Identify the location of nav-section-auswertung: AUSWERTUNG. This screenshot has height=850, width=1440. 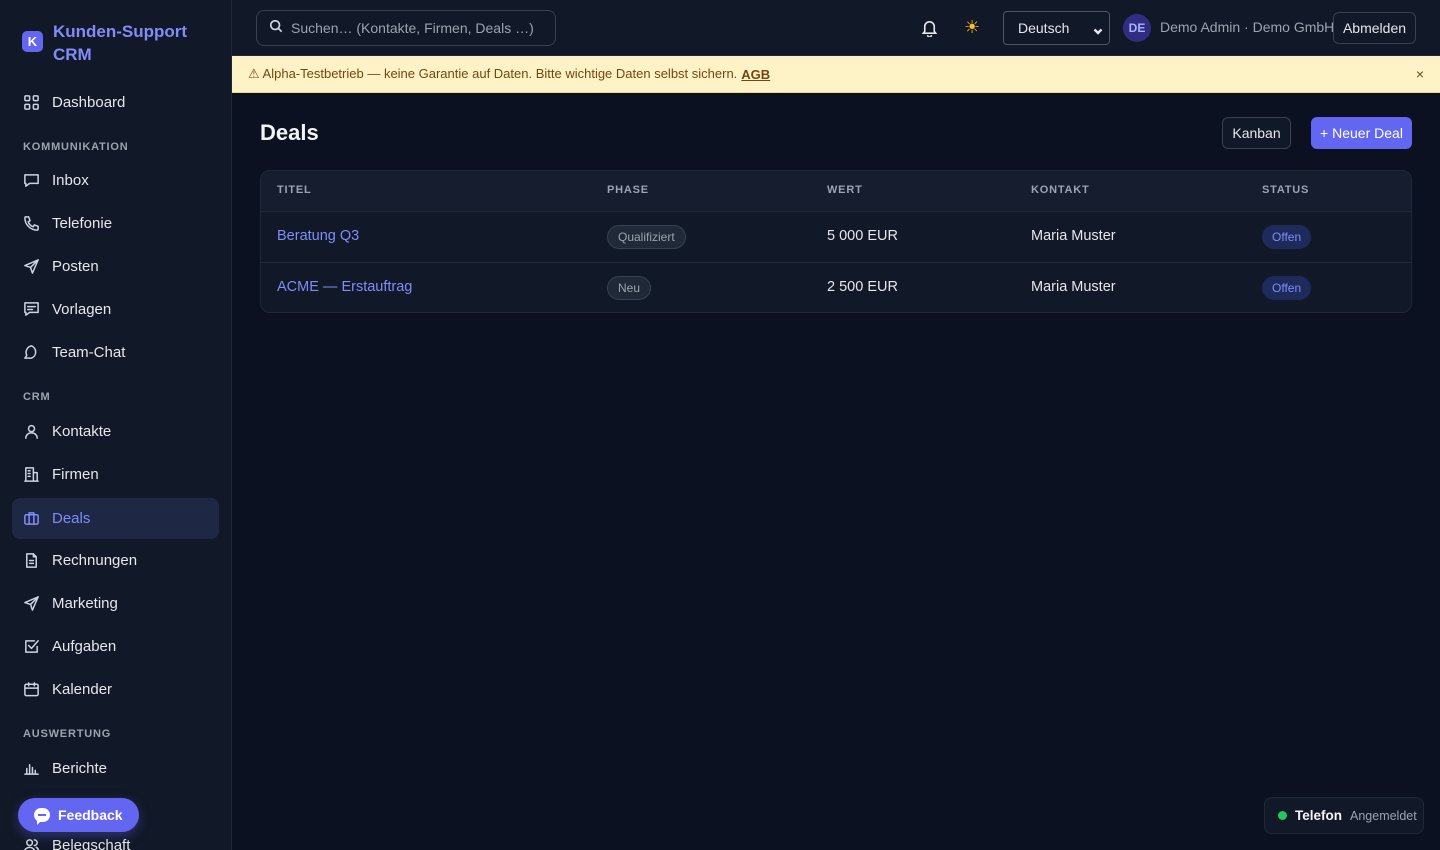
(67, 734).